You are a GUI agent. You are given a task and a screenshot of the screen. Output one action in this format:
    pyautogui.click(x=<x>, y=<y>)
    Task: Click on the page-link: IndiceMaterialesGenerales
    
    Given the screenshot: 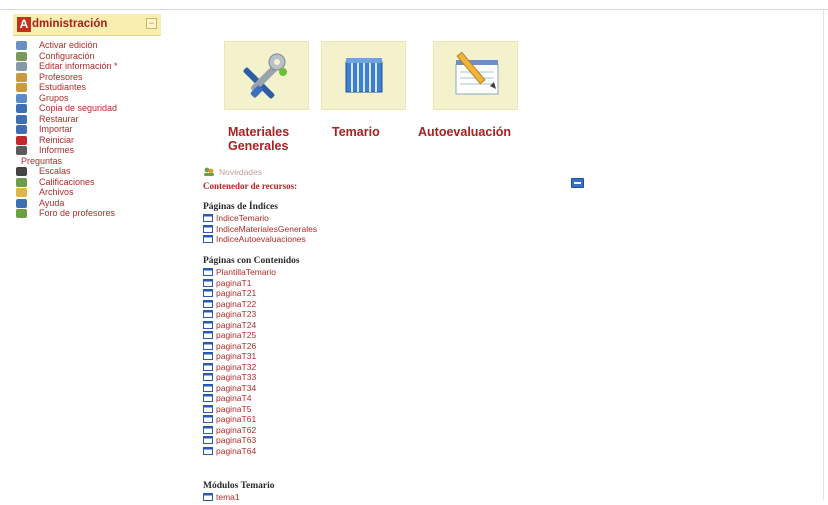 What is the action you would take?
    pyautogui.click(x=260, y=229)
    